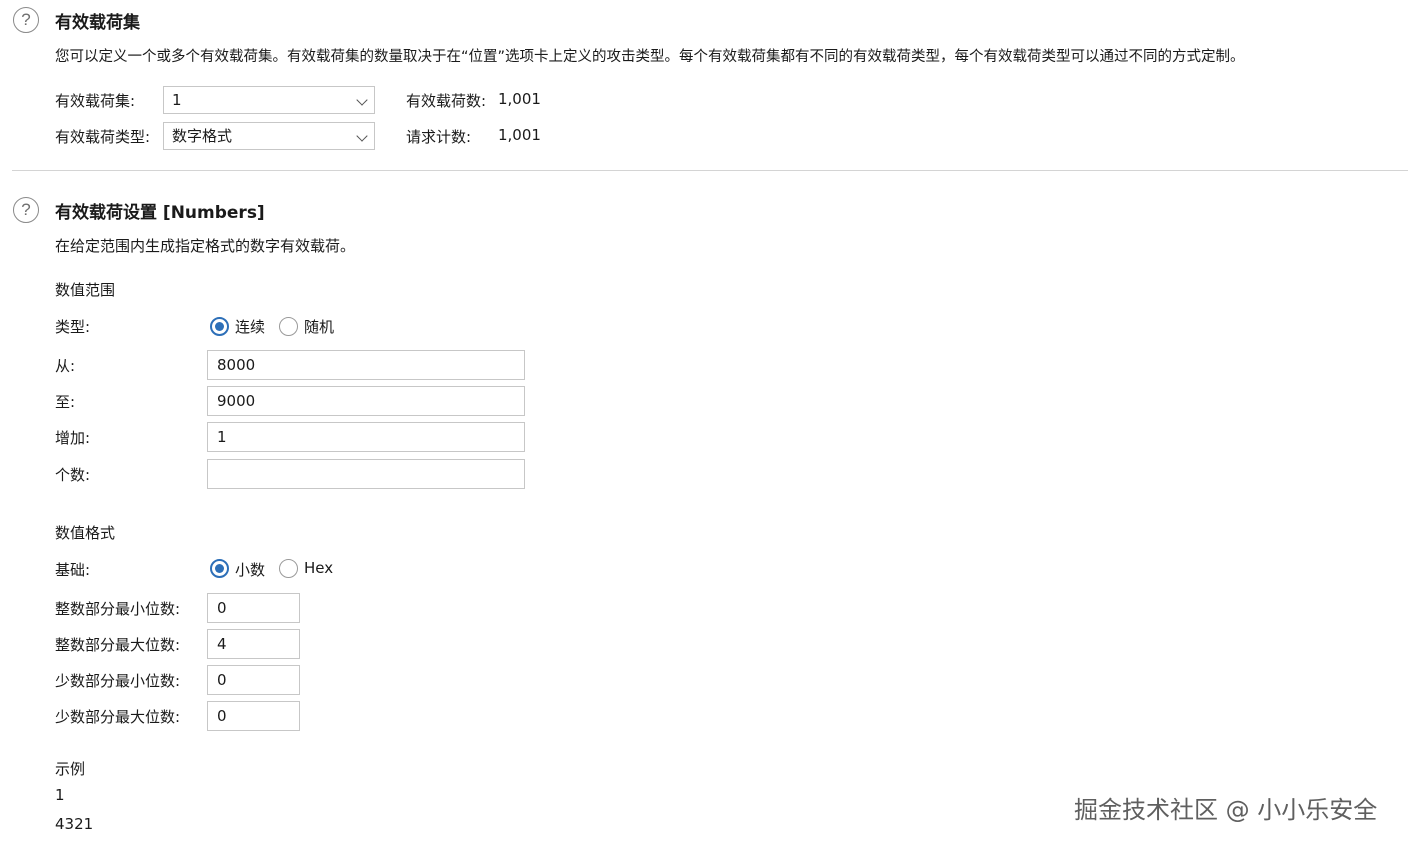 The image size is (1408, 843). What do you see at coordinates (253, 608) in the screenshot?
I see `min-integer-digits-input` at bounding box center [253, 608].